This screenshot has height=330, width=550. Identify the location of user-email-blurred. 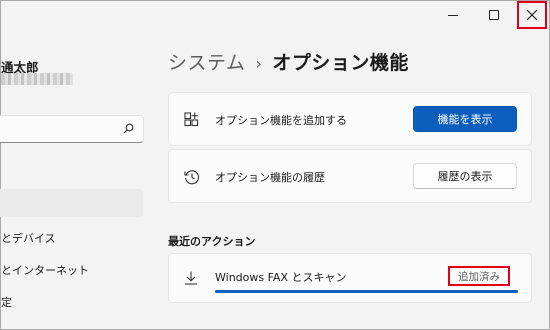
(37, 79).